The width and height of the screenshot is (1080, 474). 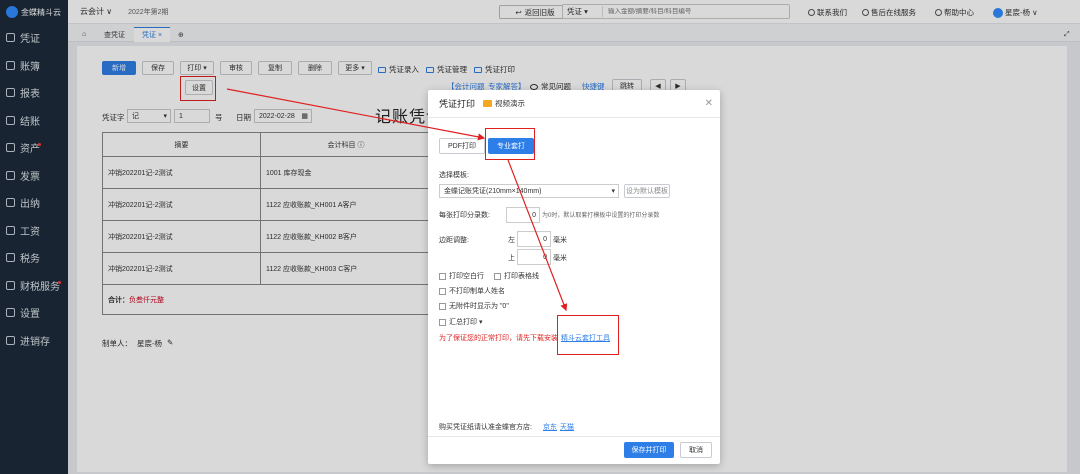 What do you see at coordinates (474, 306) in the screenshot?
I see `no-attachment-zero-checkbox: 无附件时显示为 "0"` at bounding box center [474, 306].